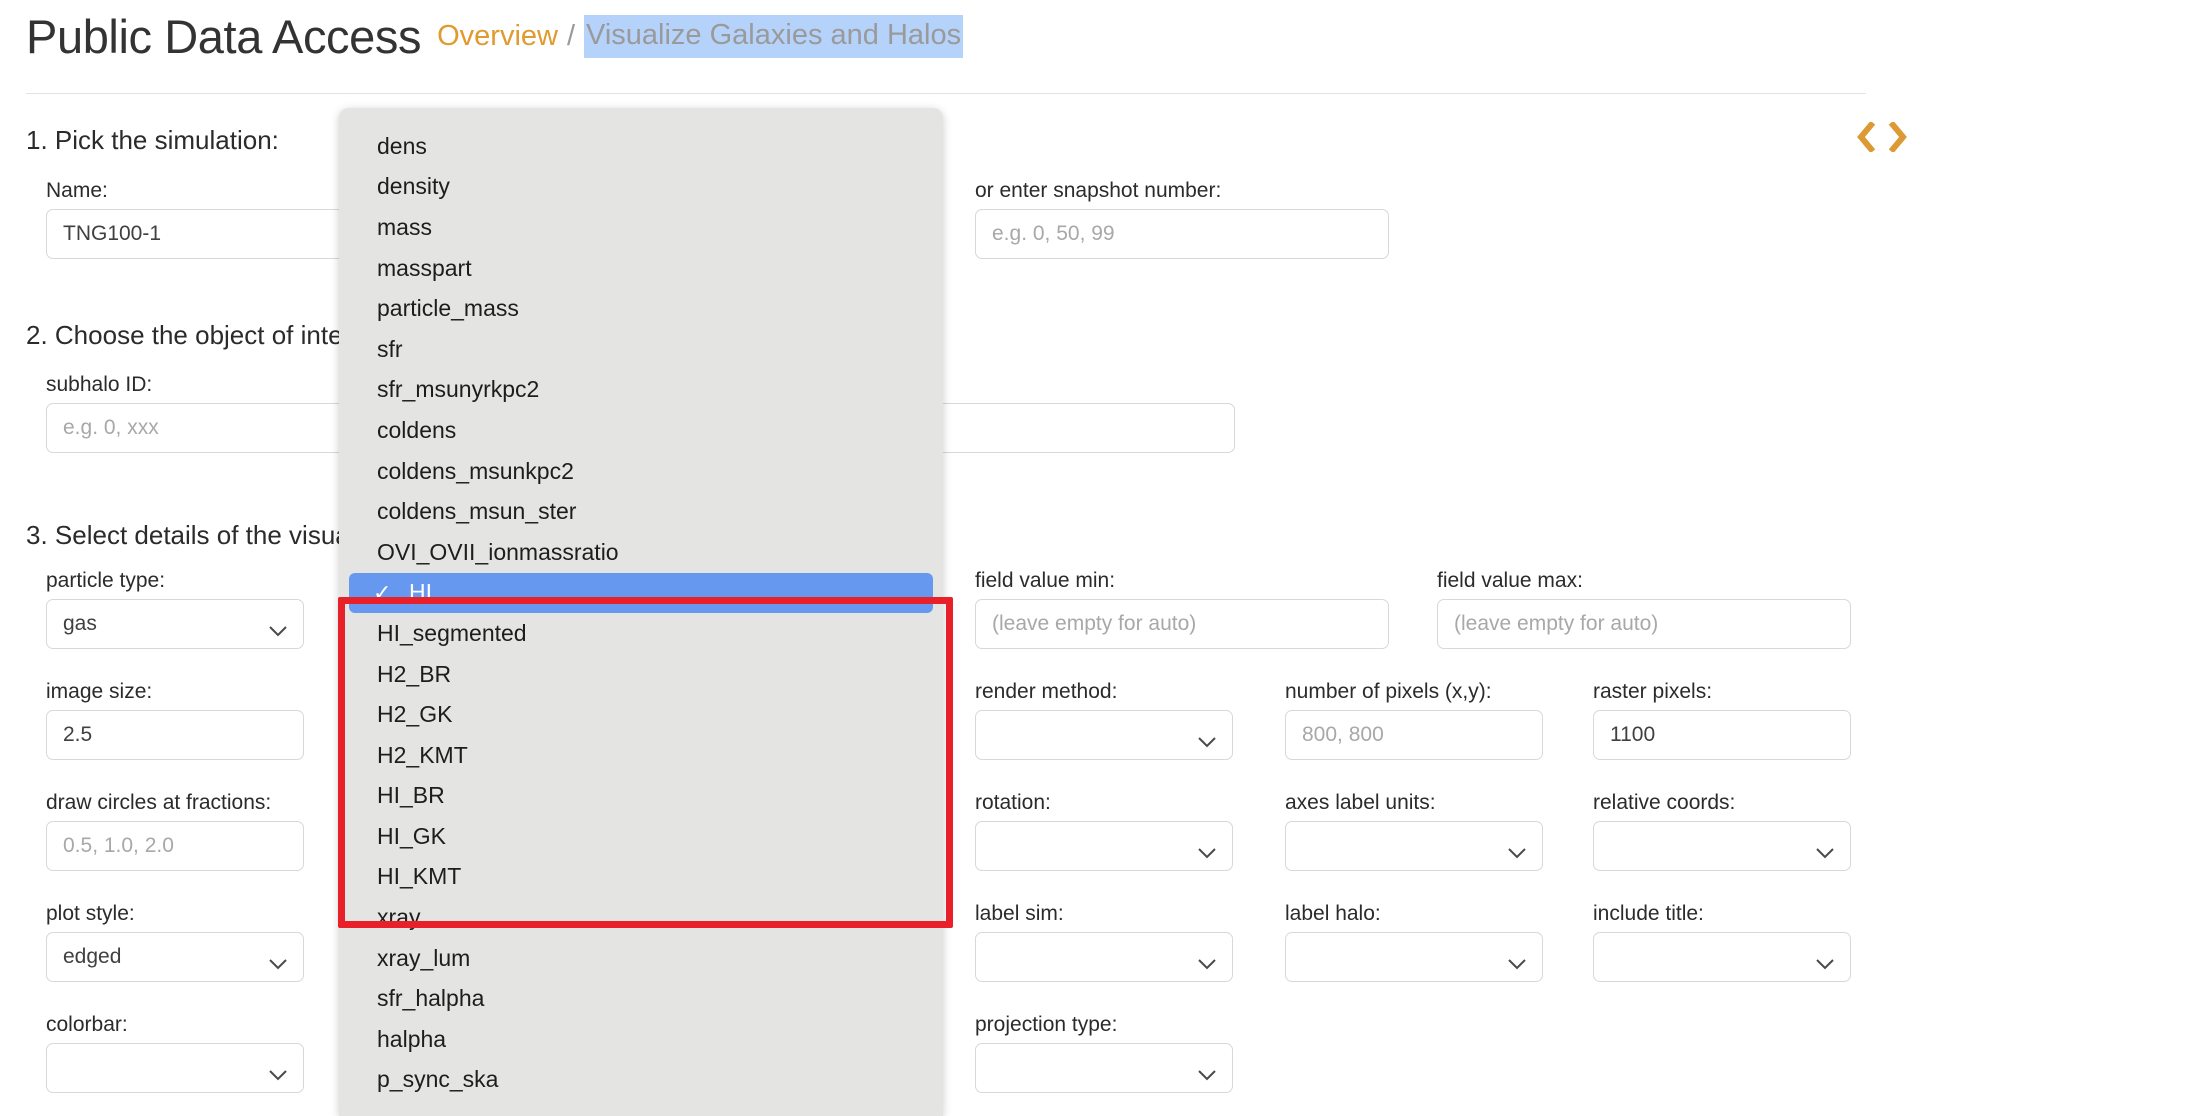 The height and width of the screenshot is (1116, 2204). Describe the element at coordinates (452, 632) in the screenshot. I see `dropdown-option-label: HI_segmented` at that location.